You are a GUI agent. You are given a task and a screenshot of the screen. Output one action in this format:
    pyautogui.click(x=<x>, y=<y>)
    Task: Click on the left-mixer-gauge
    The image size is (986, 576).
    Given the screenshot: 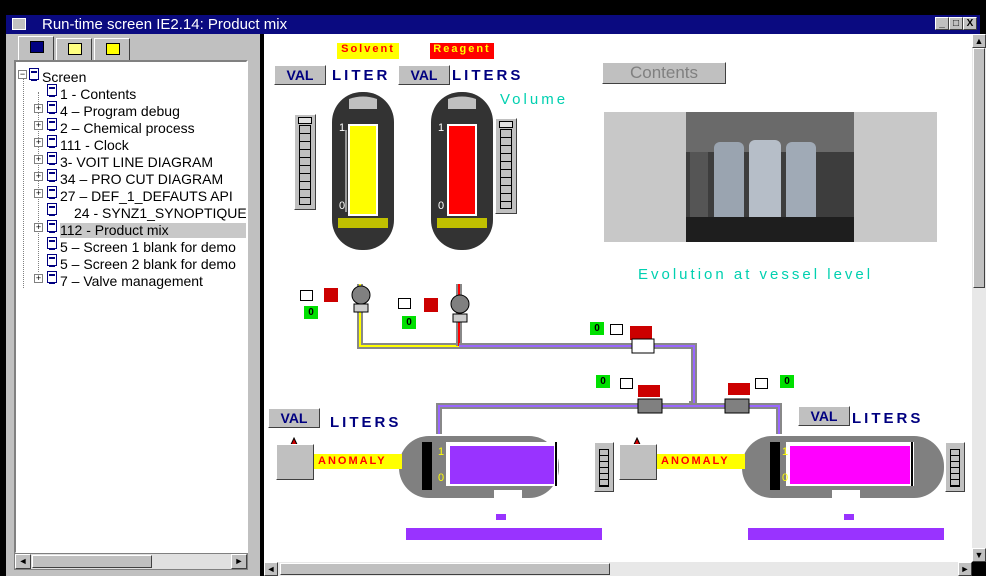 What is the action you would take?
    pyautogui.click(x=604, y=467)
    